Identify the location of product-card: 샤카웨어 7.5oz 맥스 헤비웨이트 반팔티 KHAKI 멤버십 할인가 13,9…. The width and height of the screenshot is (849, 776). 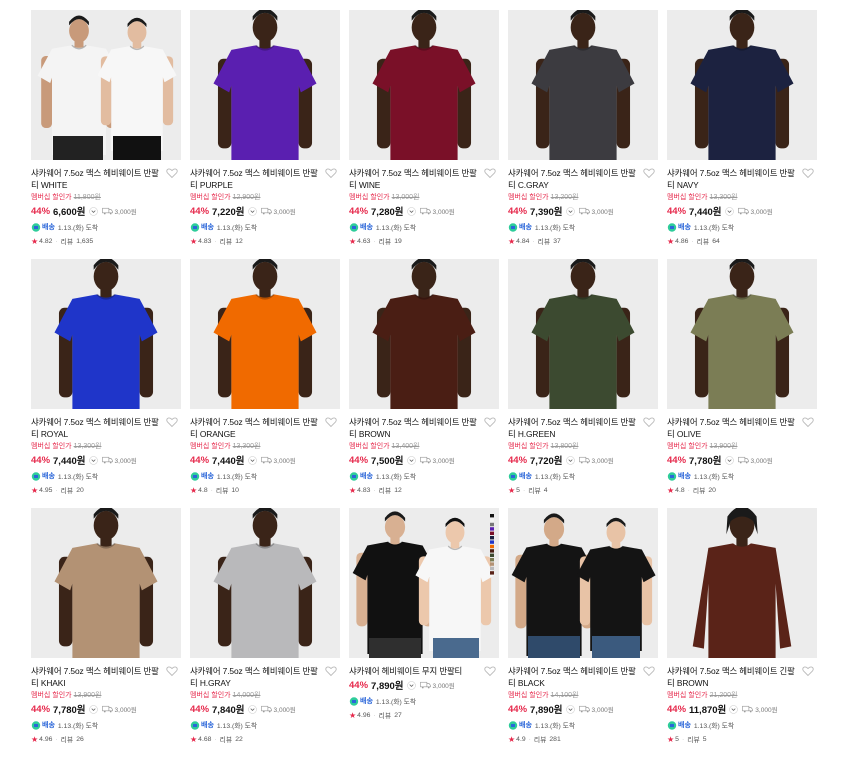
(106, 632).